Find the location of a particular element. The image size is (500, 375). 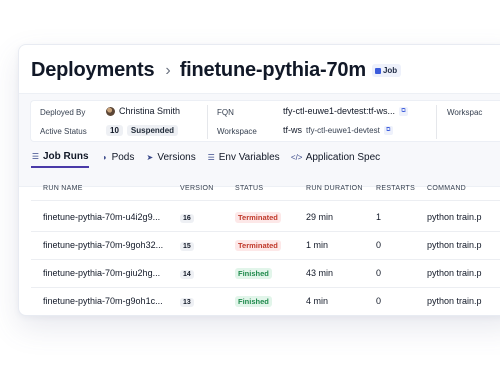

version-chip: 13 is located at coordinates (187, 302).